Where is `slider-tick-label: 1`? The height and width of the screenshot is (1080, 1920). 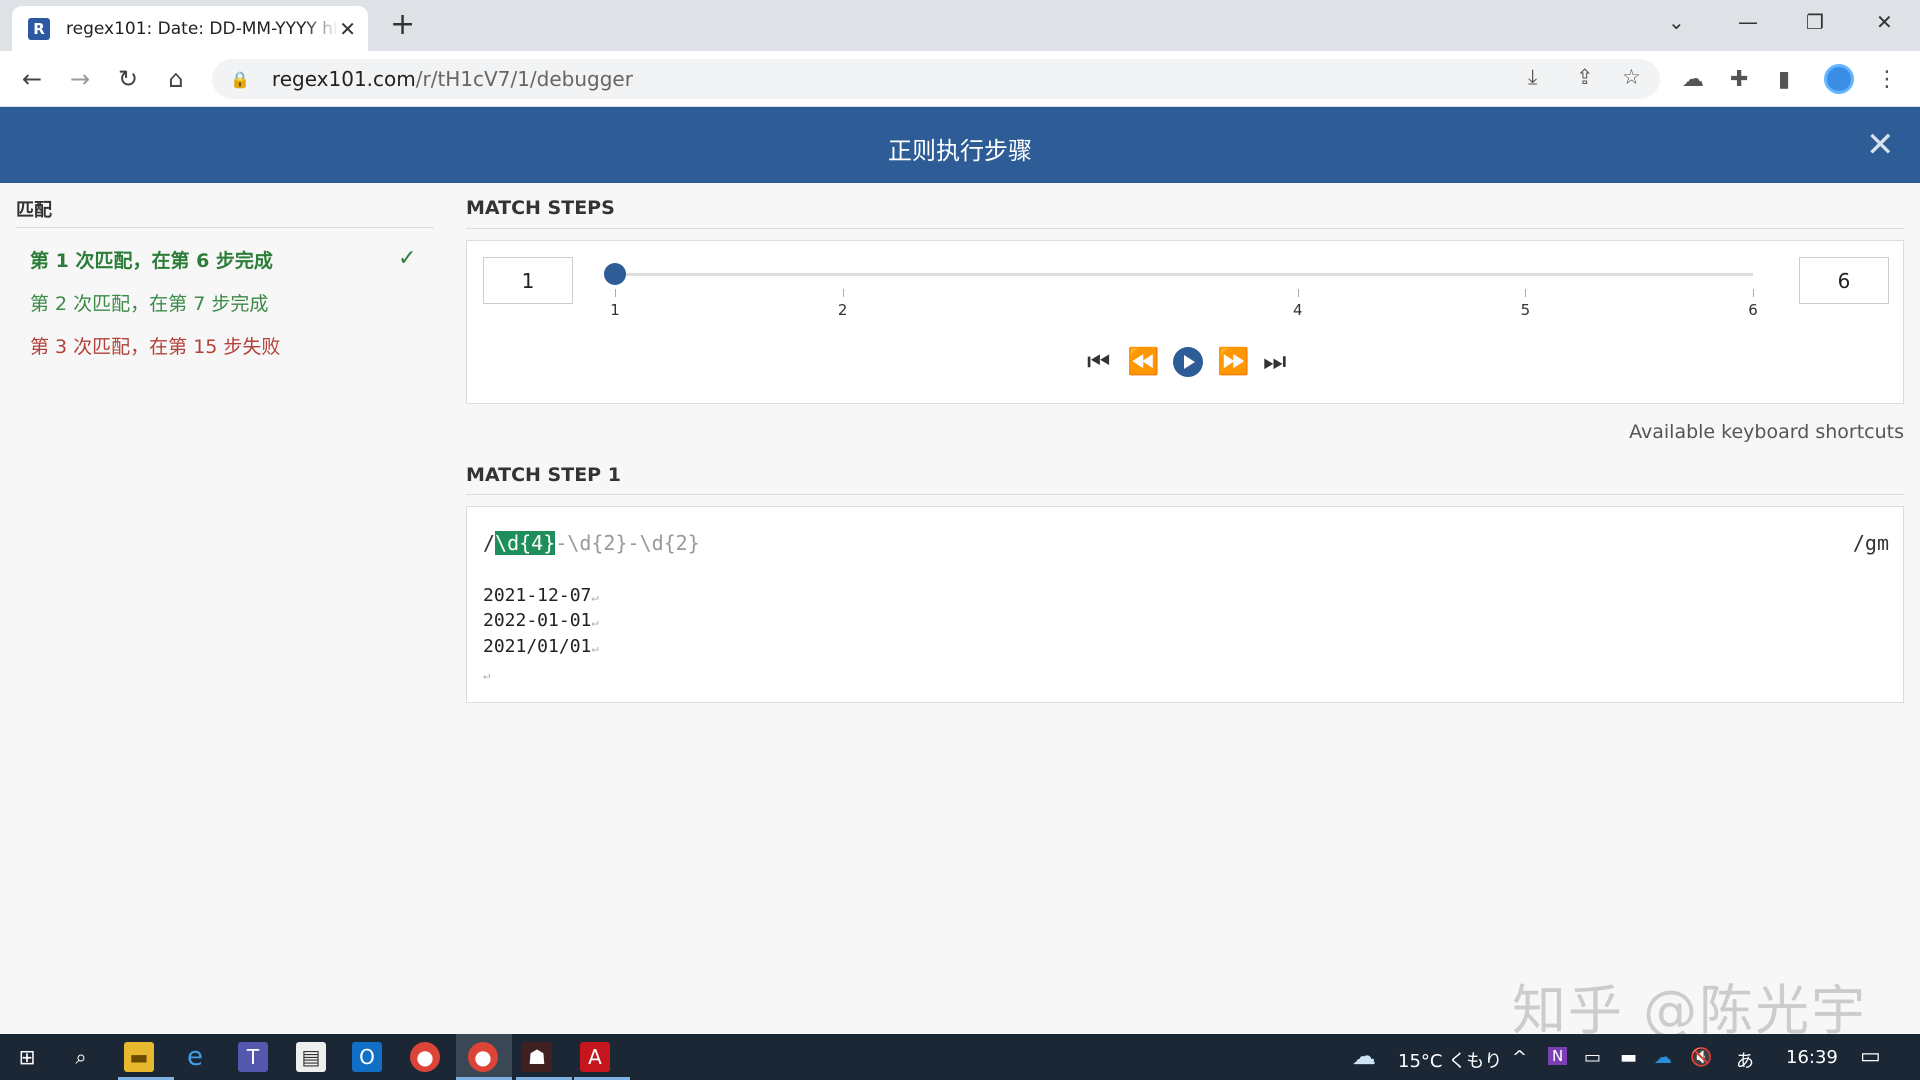
slider-tick-label: 1 is located at coordinates (615, 310).